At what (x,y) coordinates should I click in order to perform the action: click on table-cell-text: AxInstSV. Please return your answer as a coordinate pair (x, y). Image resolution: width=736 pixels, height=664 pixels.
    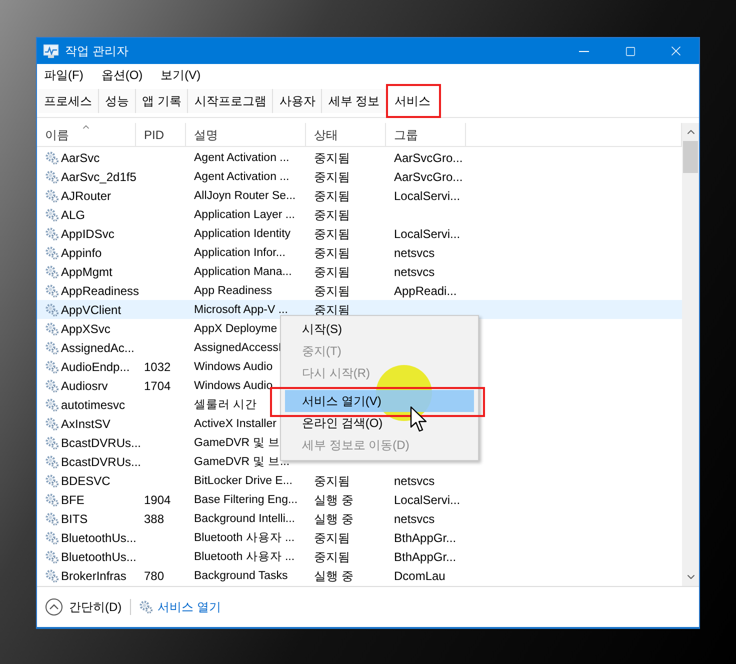
    Looking at the image, I should click on (85, 424).